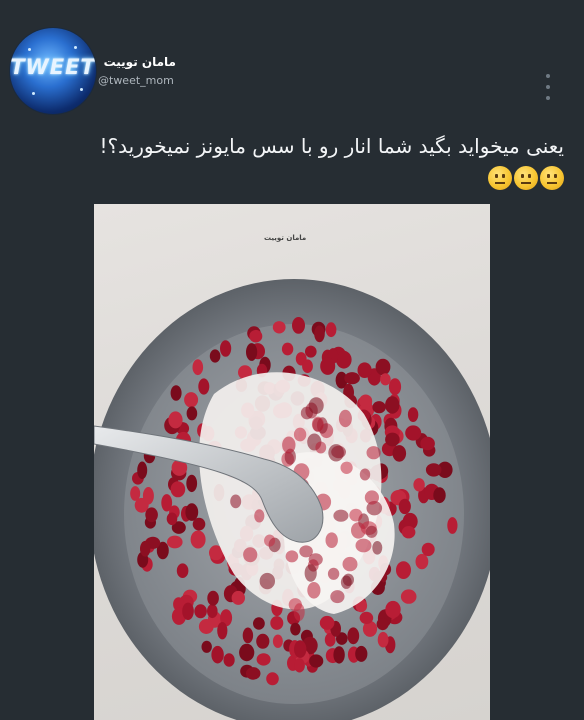 The height and width of the screenshot is (720, 584). Describe the element at coordinates (53, 67) in the screenshot. I see `avatar-logo-text: TWEET` at that location.